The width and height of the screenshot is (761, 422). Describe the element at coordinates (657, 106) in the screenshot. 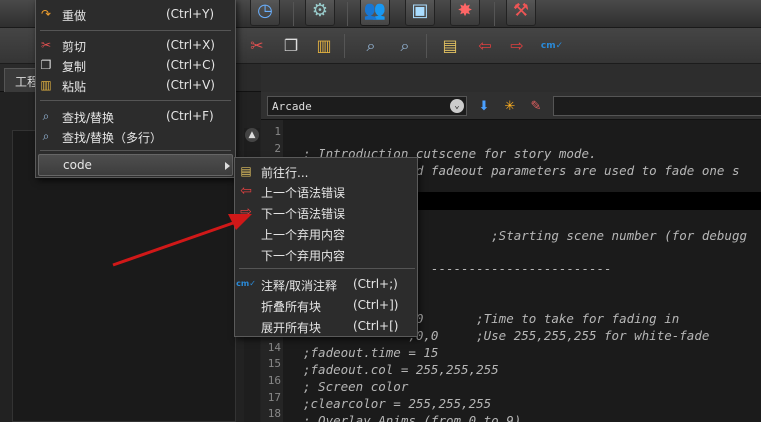

I see `editor-search-field` at that location.